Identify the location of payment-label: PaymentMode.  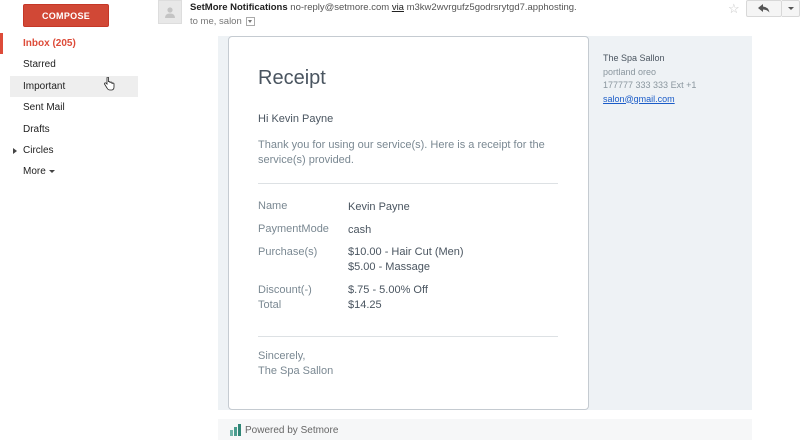
(293, 229).